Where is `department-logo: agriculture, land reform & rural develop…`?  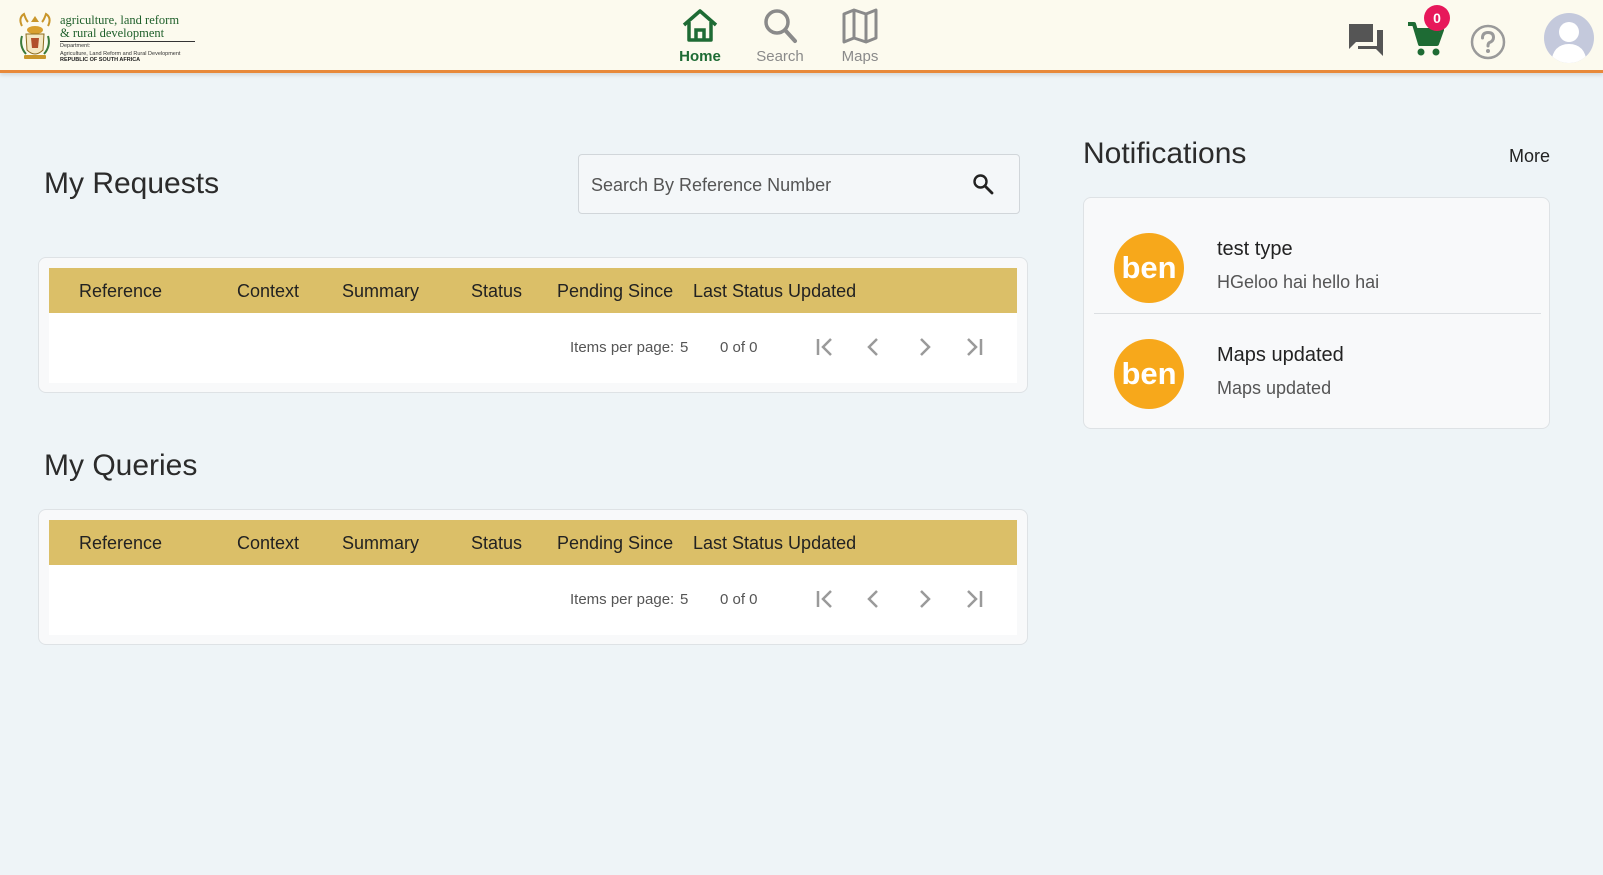
department-logo: agriculture, land reform & rural develop… is located at coordinates (107, 38).